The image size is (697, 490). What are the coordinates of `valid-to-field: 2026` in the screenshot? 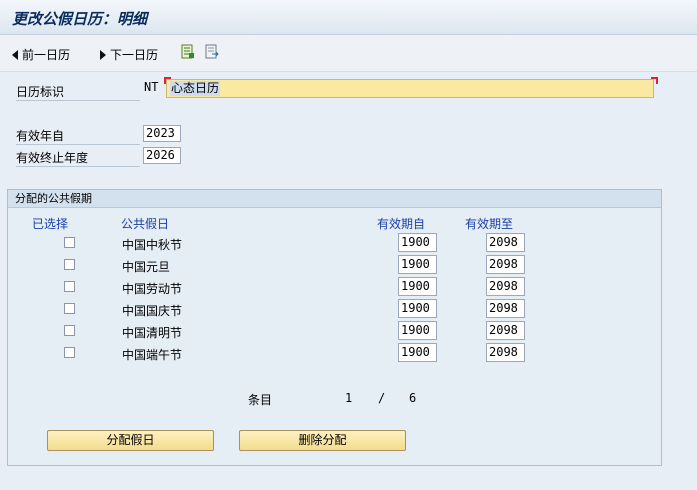 It's located at (162, 155).